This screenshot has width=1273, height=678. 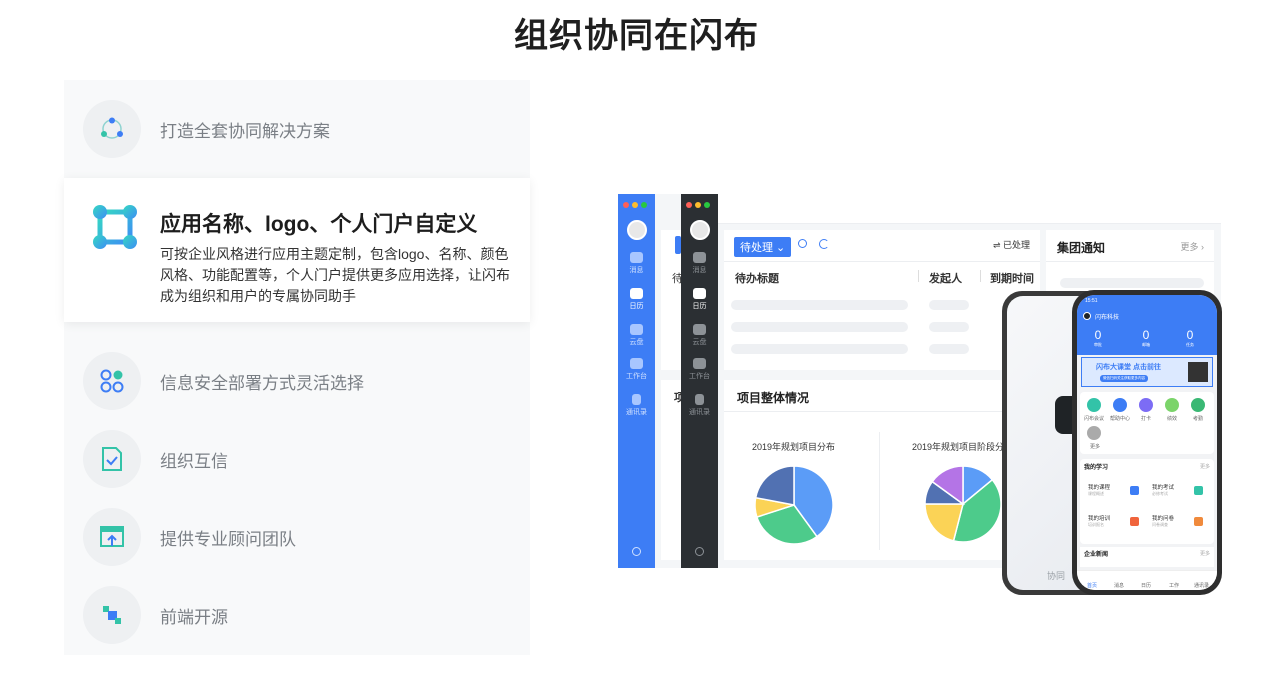 I want to click on share-icon, so click(x=112, y=129).